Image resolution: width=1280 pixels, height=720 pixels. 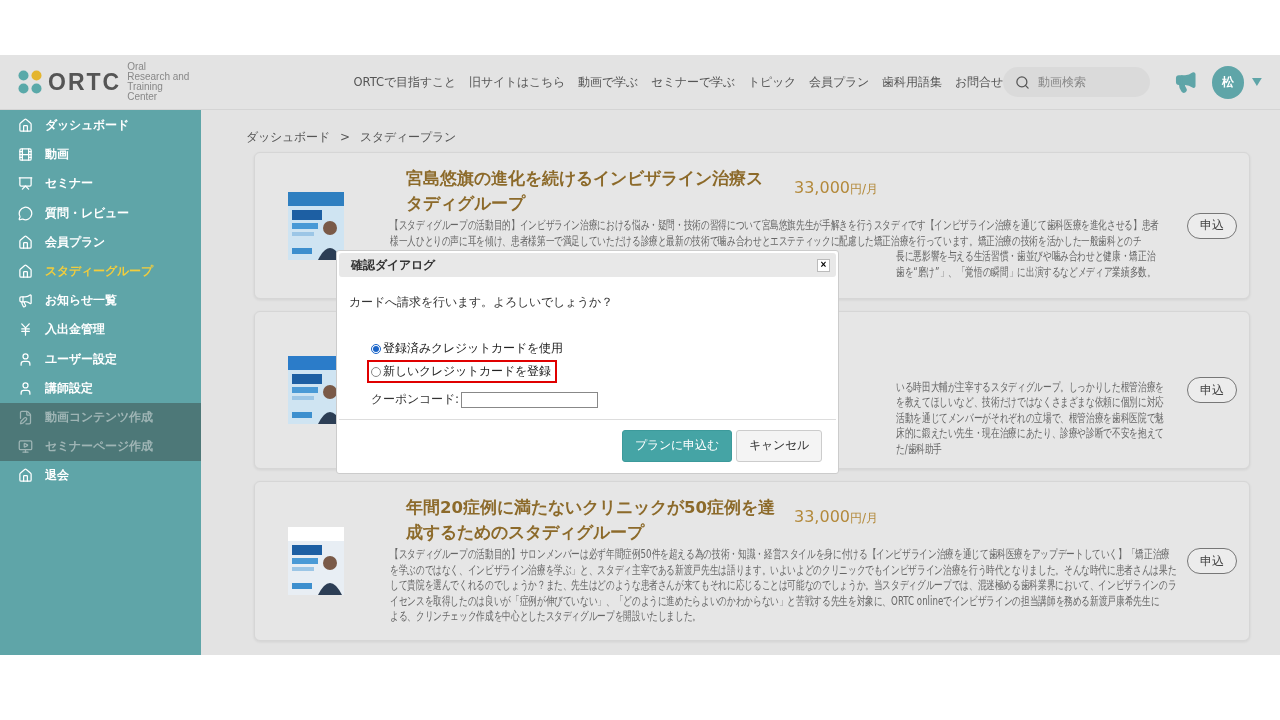 I want to click on nav-link: お問合せ, so click(x=979, y=82).